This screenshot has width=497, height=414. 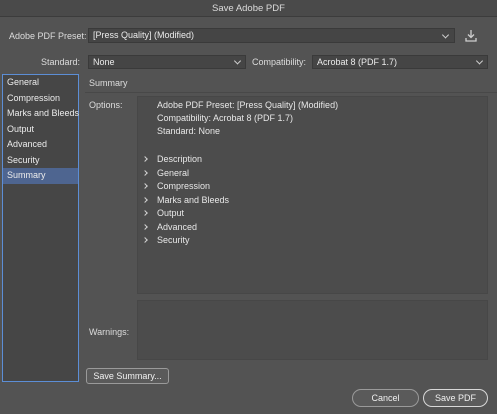 I want to click on panel-divider, so click(x=291, y=92).